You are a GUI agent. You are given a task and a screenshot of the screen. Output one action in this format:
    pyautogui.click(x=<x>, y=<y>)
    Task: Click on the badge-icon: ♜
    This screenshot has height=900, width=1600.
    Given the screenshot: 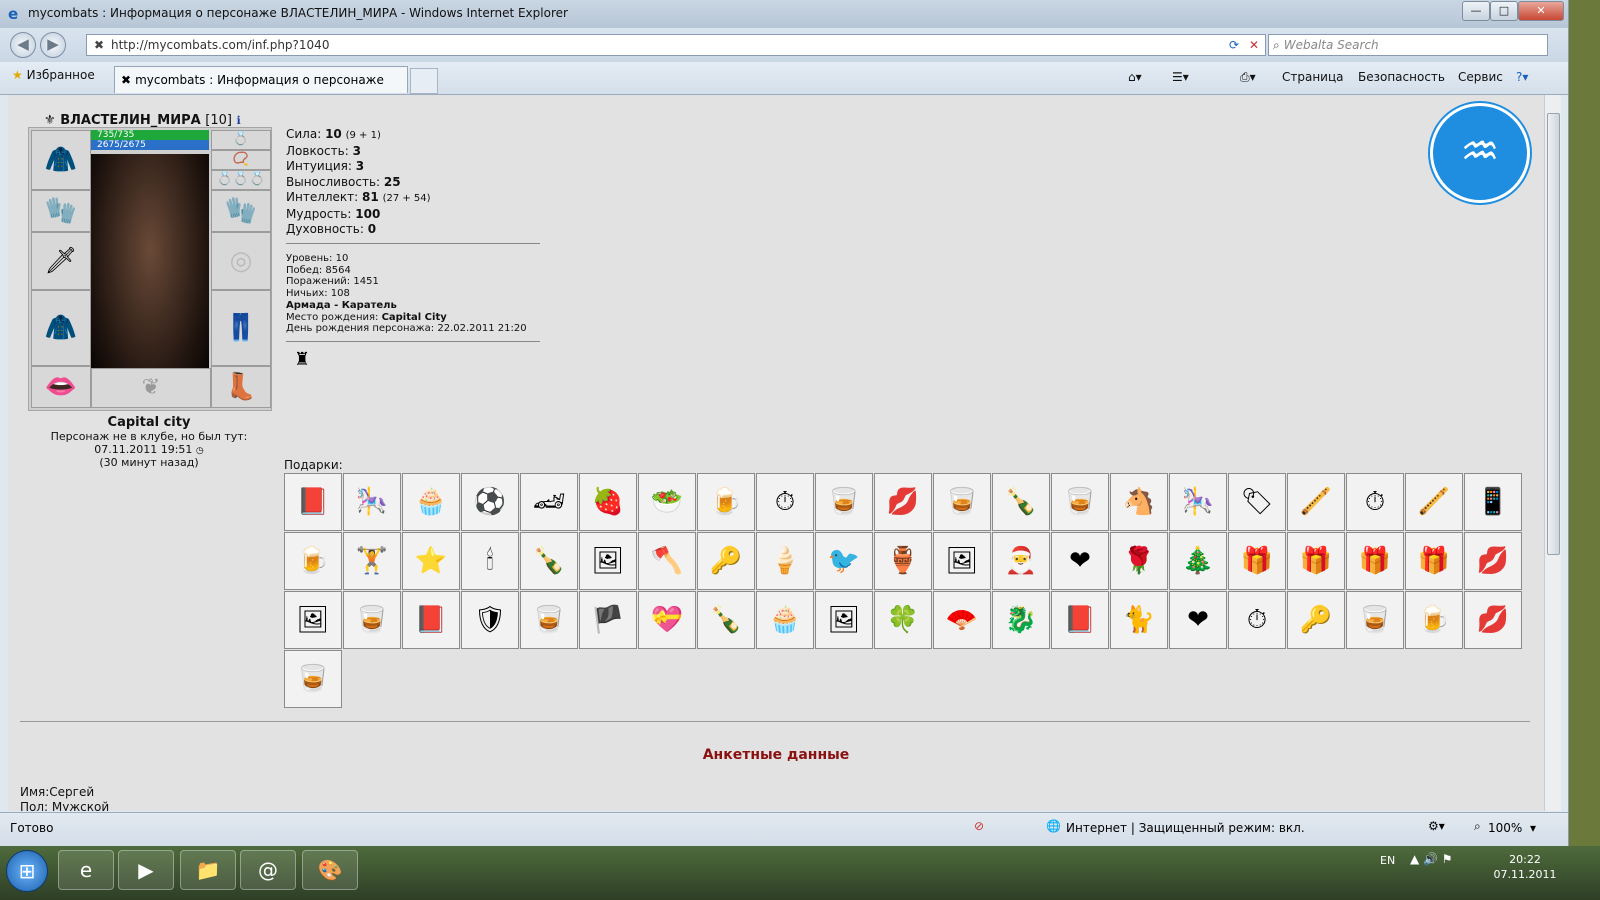 What is the action you would take?
    pyautogui.click(x=302, y=359)
    